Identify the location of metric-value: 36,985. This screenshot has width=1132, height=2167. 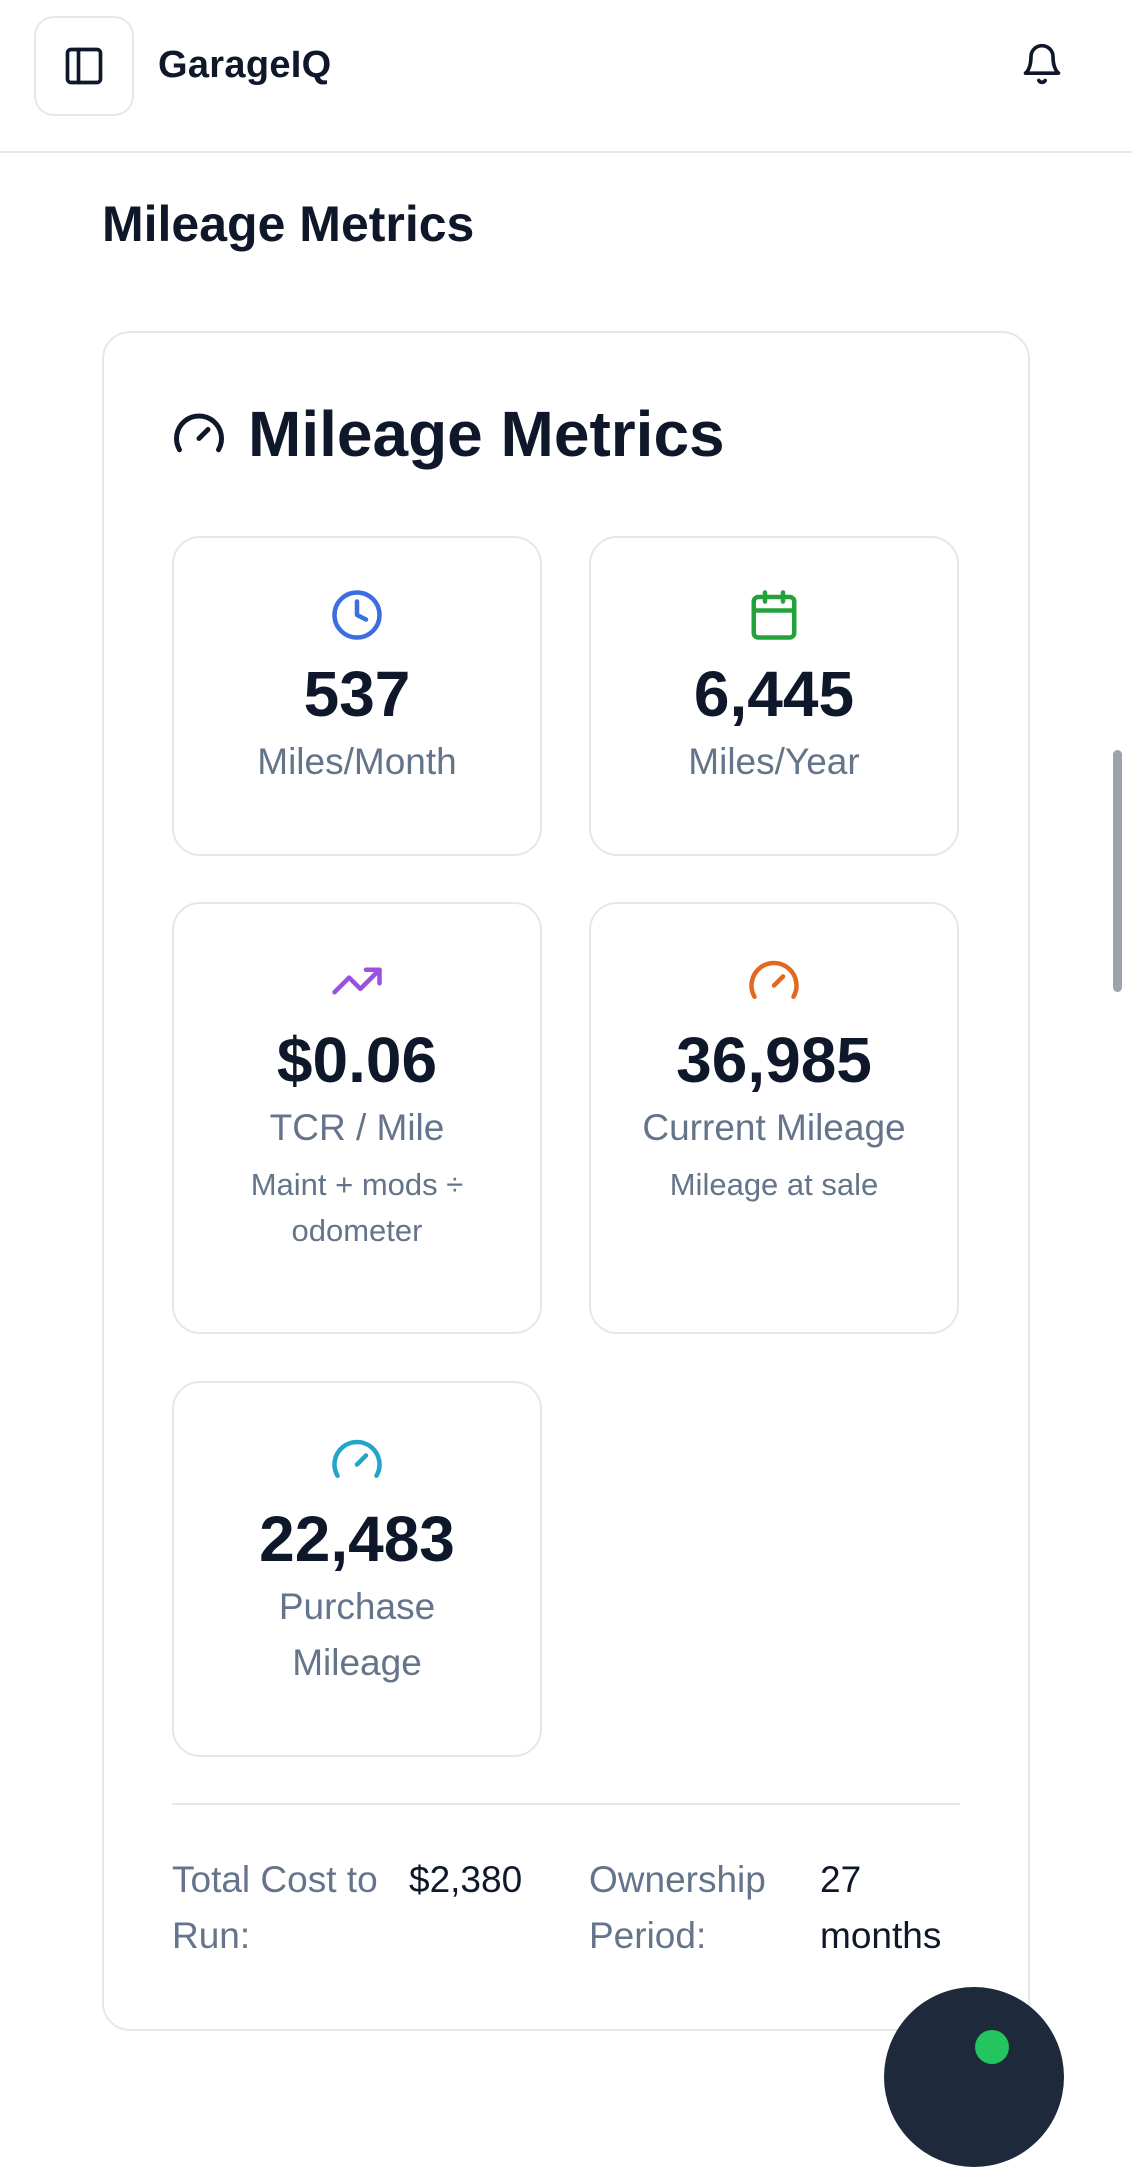
(774, 1060).